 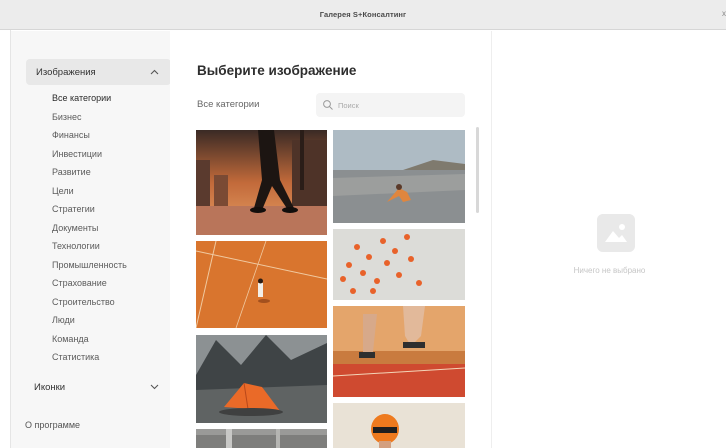 I want to click on category-item-technologies: Технологии, so click(x=89, y=246).